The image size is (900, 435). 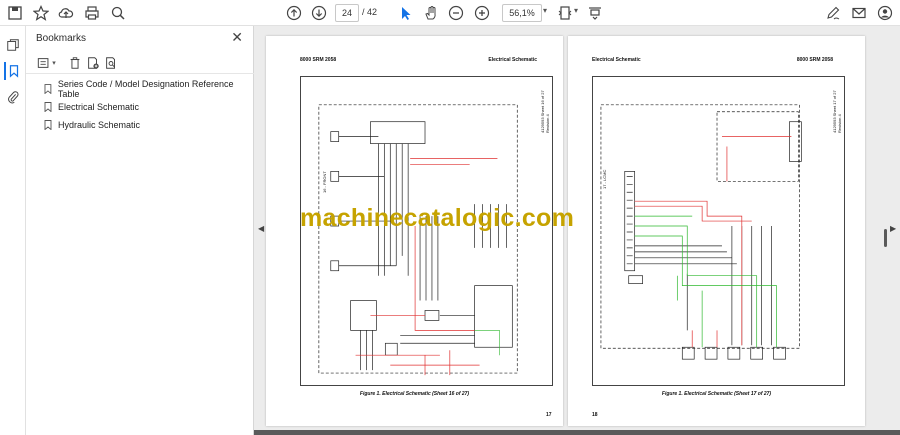 I want to click on zoom-search-icon, so click(x=118, y=13).